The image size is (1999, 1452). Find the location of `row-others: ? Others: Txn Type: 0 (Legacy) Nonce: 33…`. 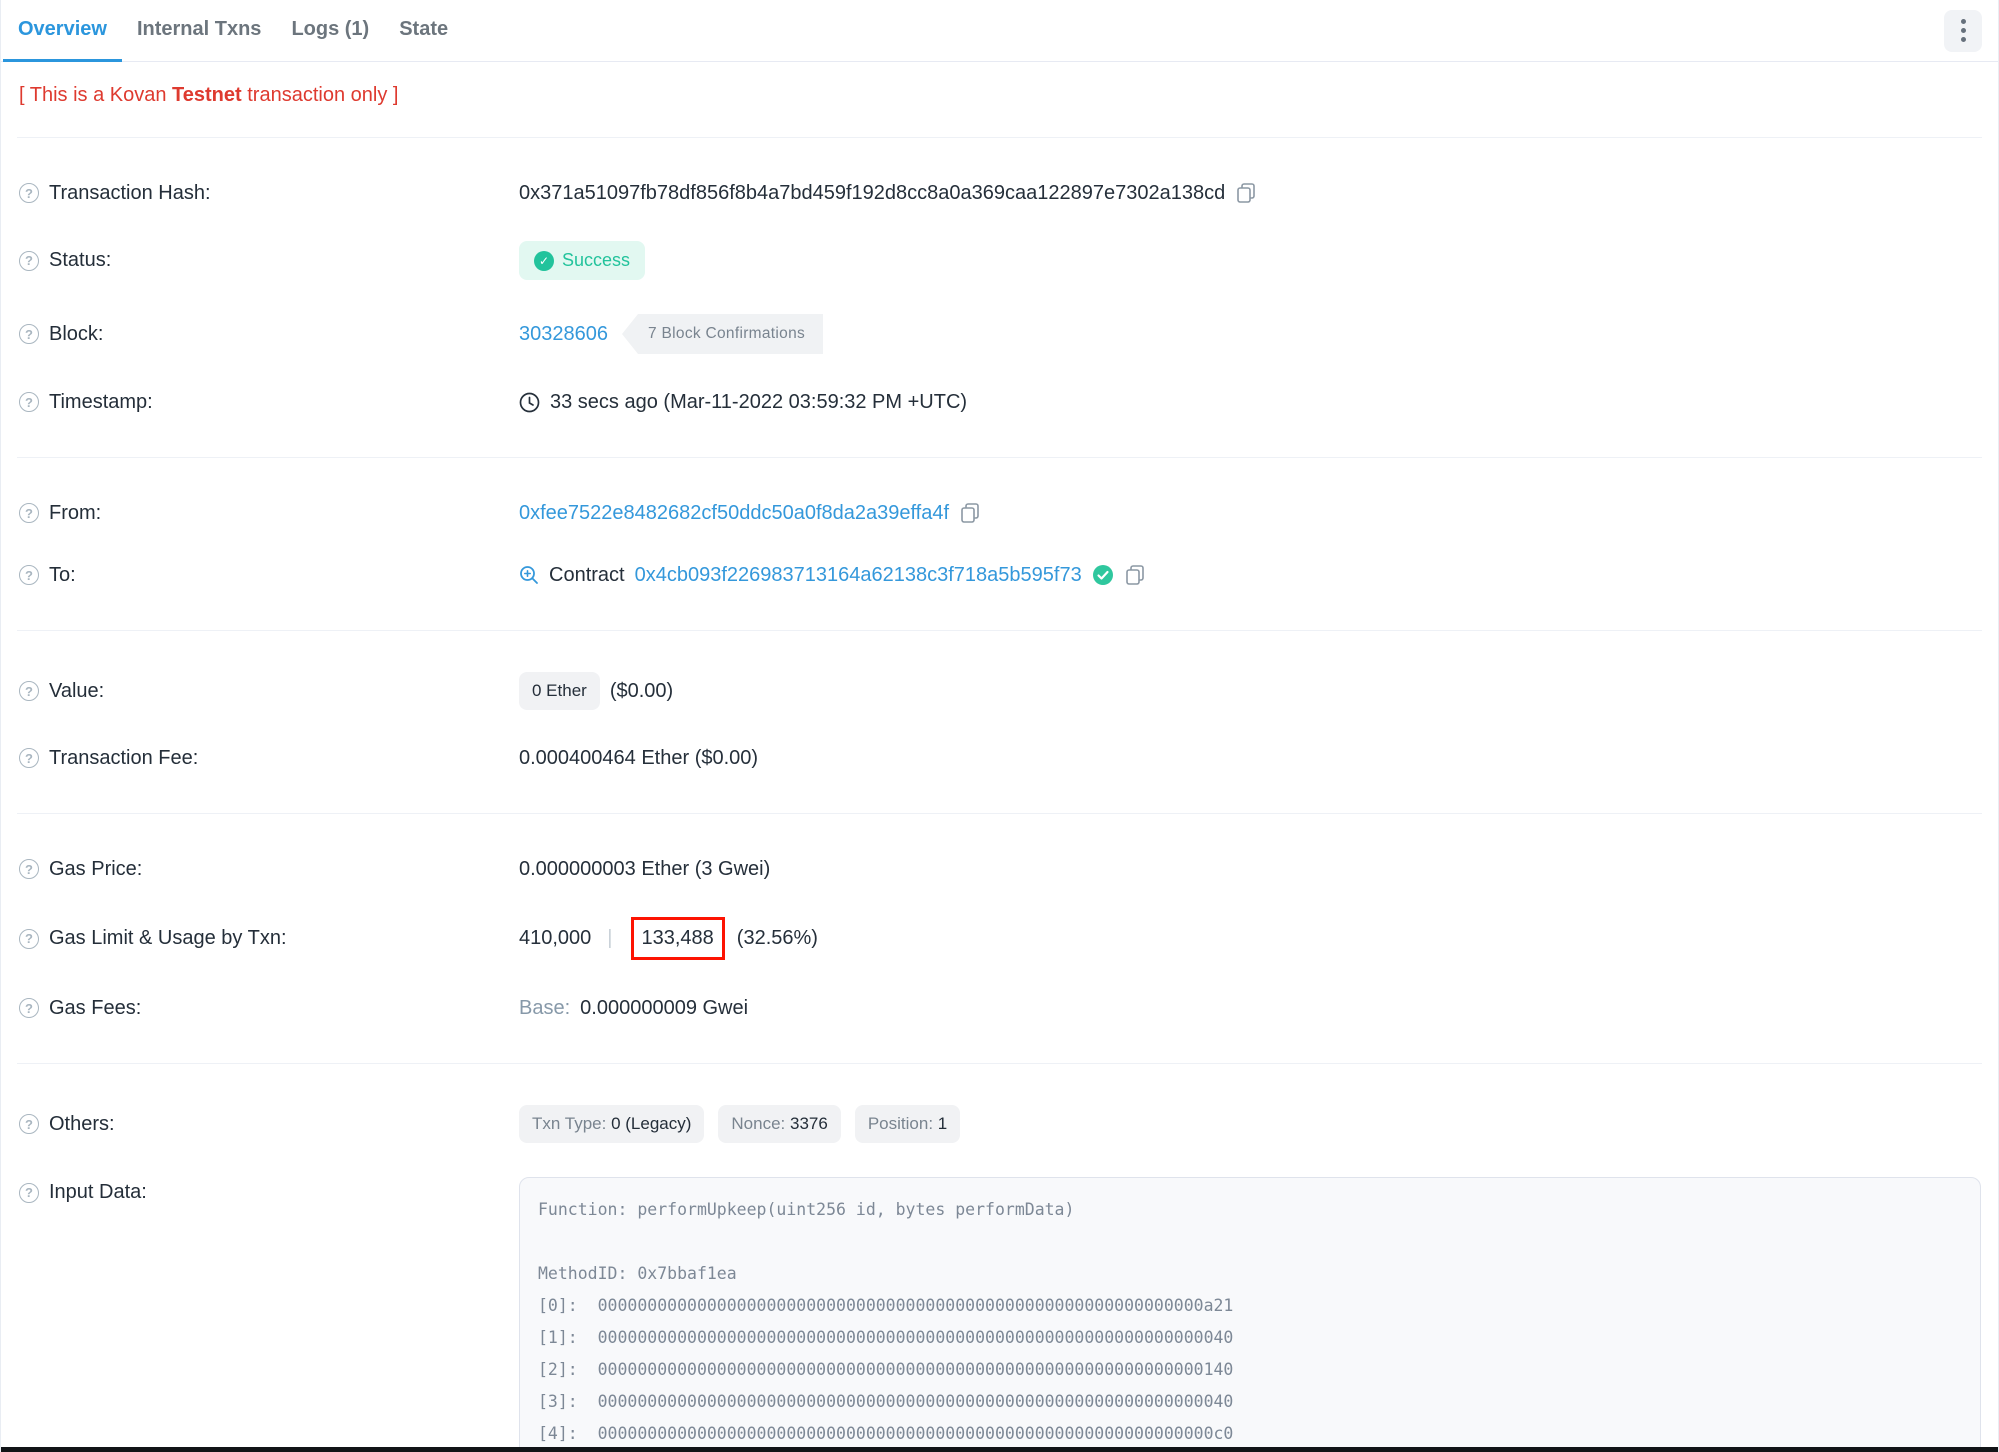

row-others: ? Others: Txn Type: 0 (Legacy) Nonce: 33… is located at coordinates (999, 1124).